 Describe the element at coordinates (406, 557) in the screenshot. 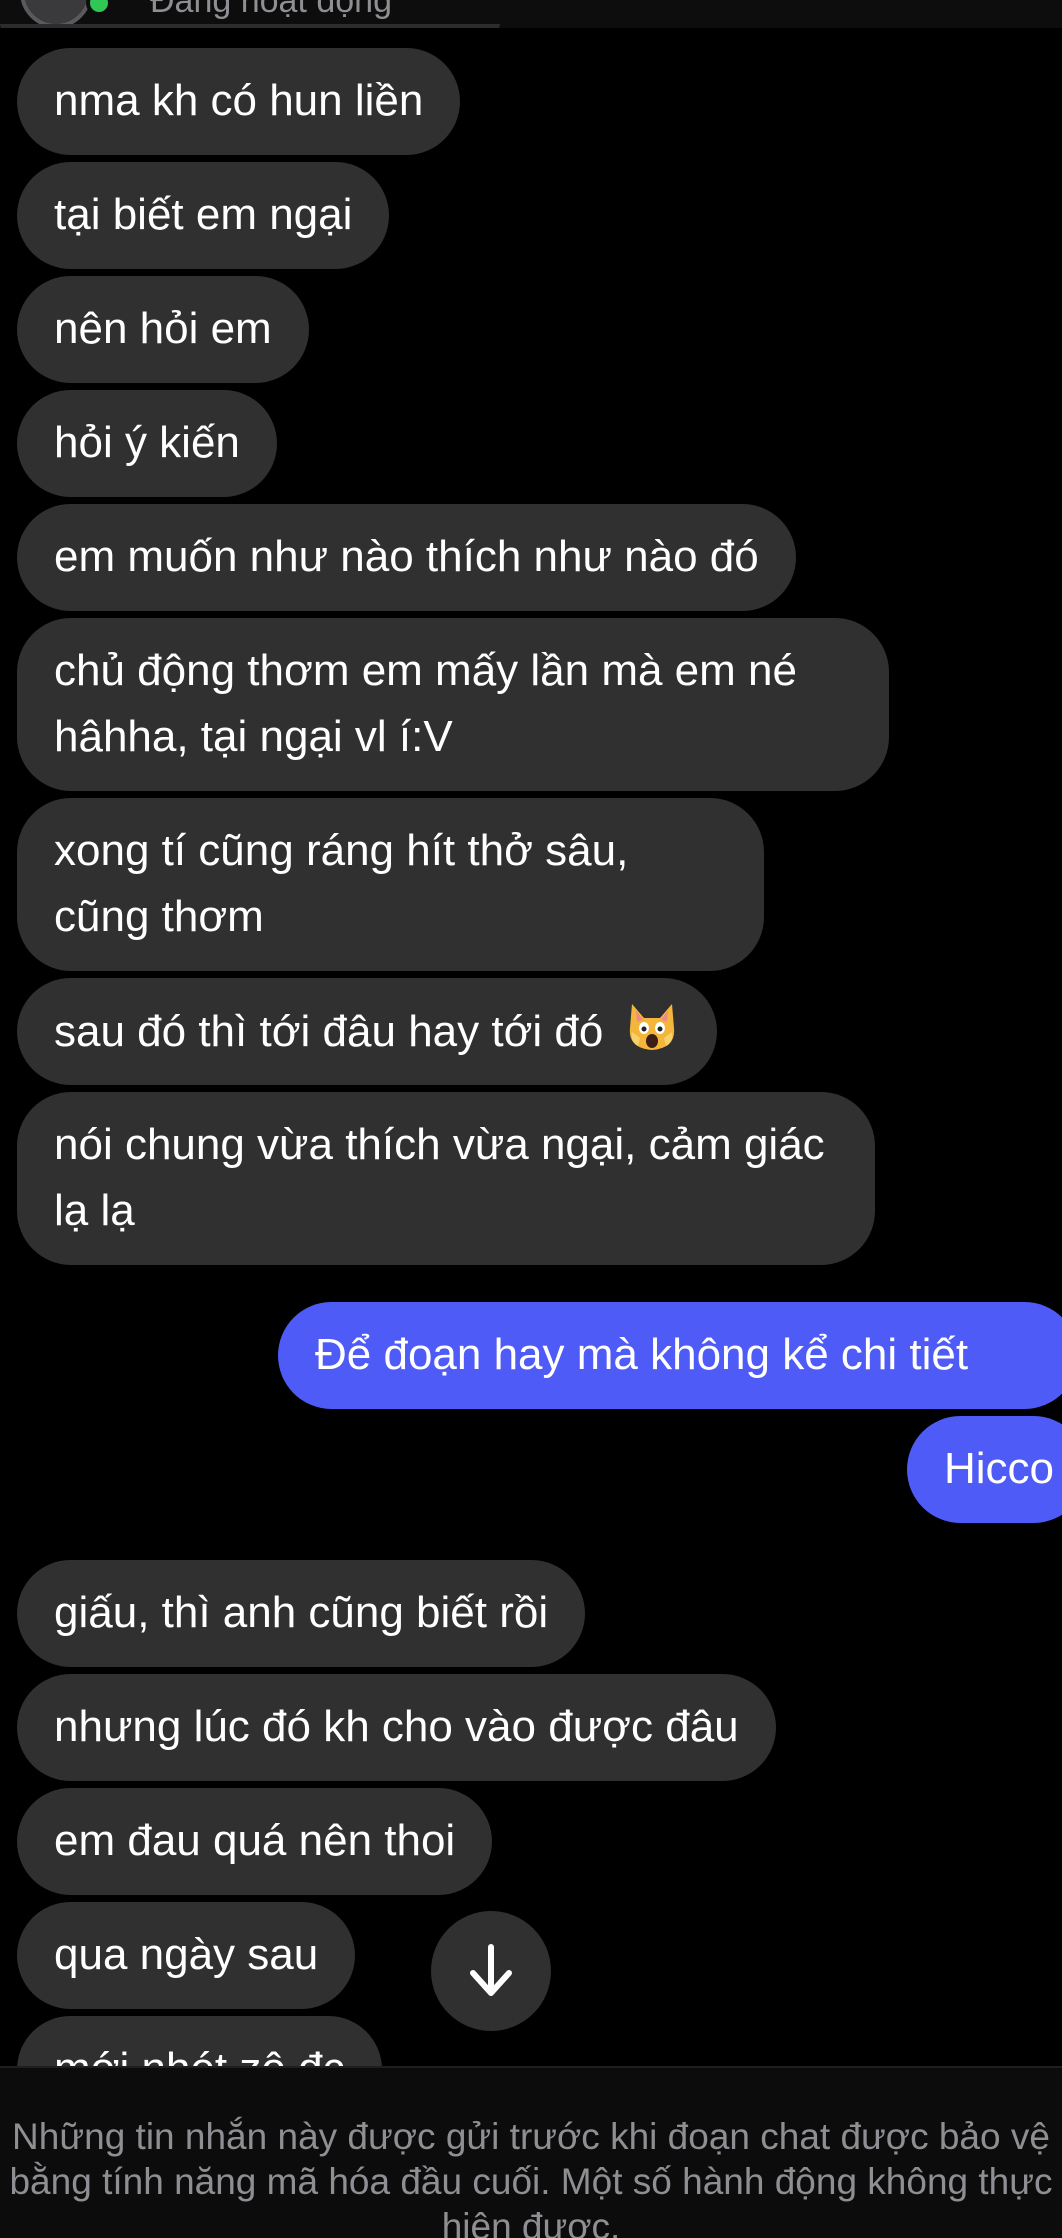

I see `incoming-message: em muốn như nào thích như nào đó` at that location.